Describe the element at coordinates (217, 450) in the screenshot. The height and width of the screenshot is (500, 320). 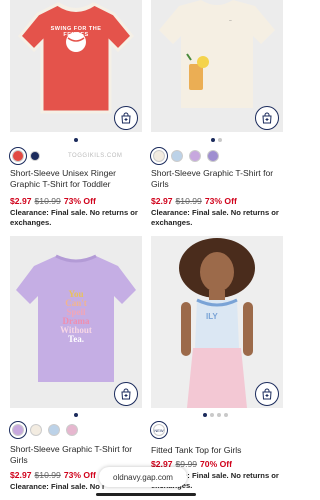
I see `product-name: Fitted Tank Top for Girls` at that location.